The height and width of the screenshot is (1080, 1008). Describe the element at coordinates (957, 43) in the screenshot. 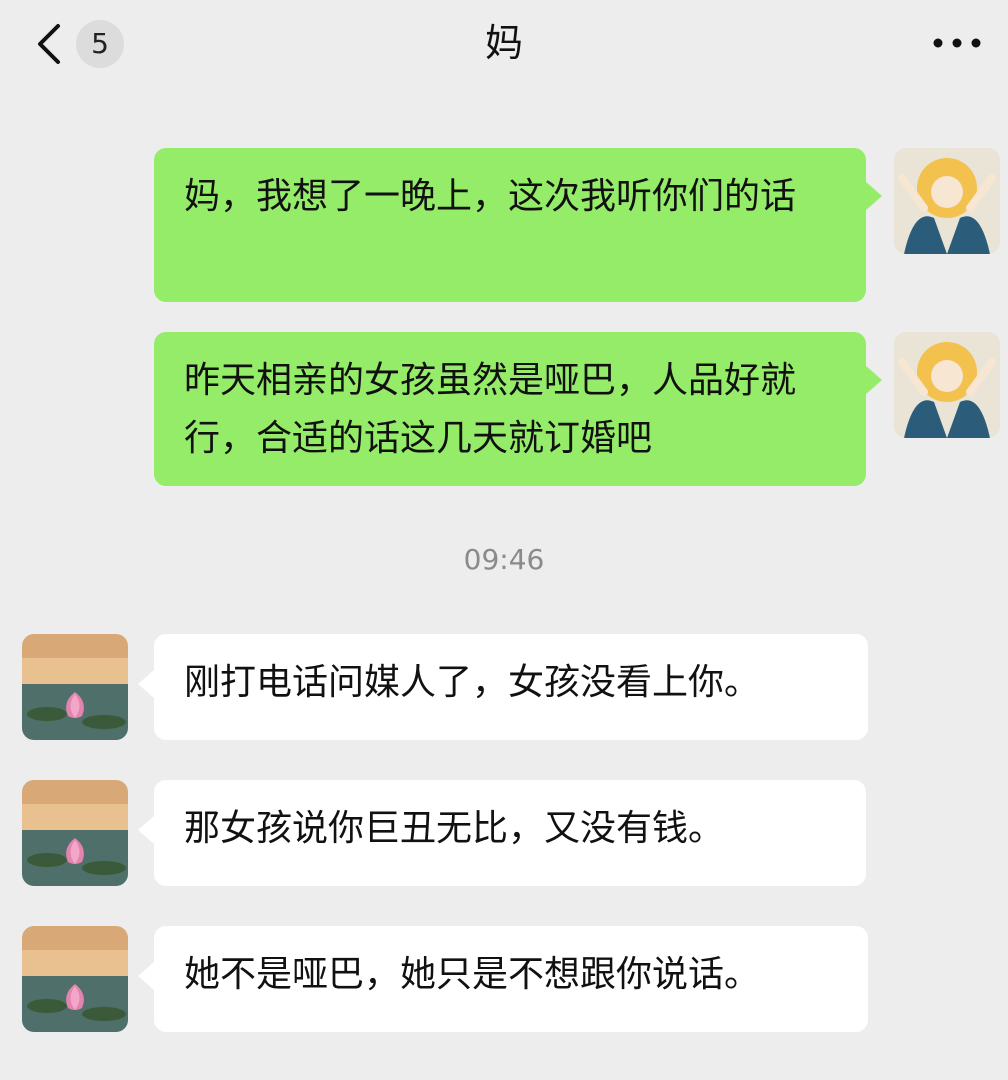

I see `more-dots-icon` at that location.